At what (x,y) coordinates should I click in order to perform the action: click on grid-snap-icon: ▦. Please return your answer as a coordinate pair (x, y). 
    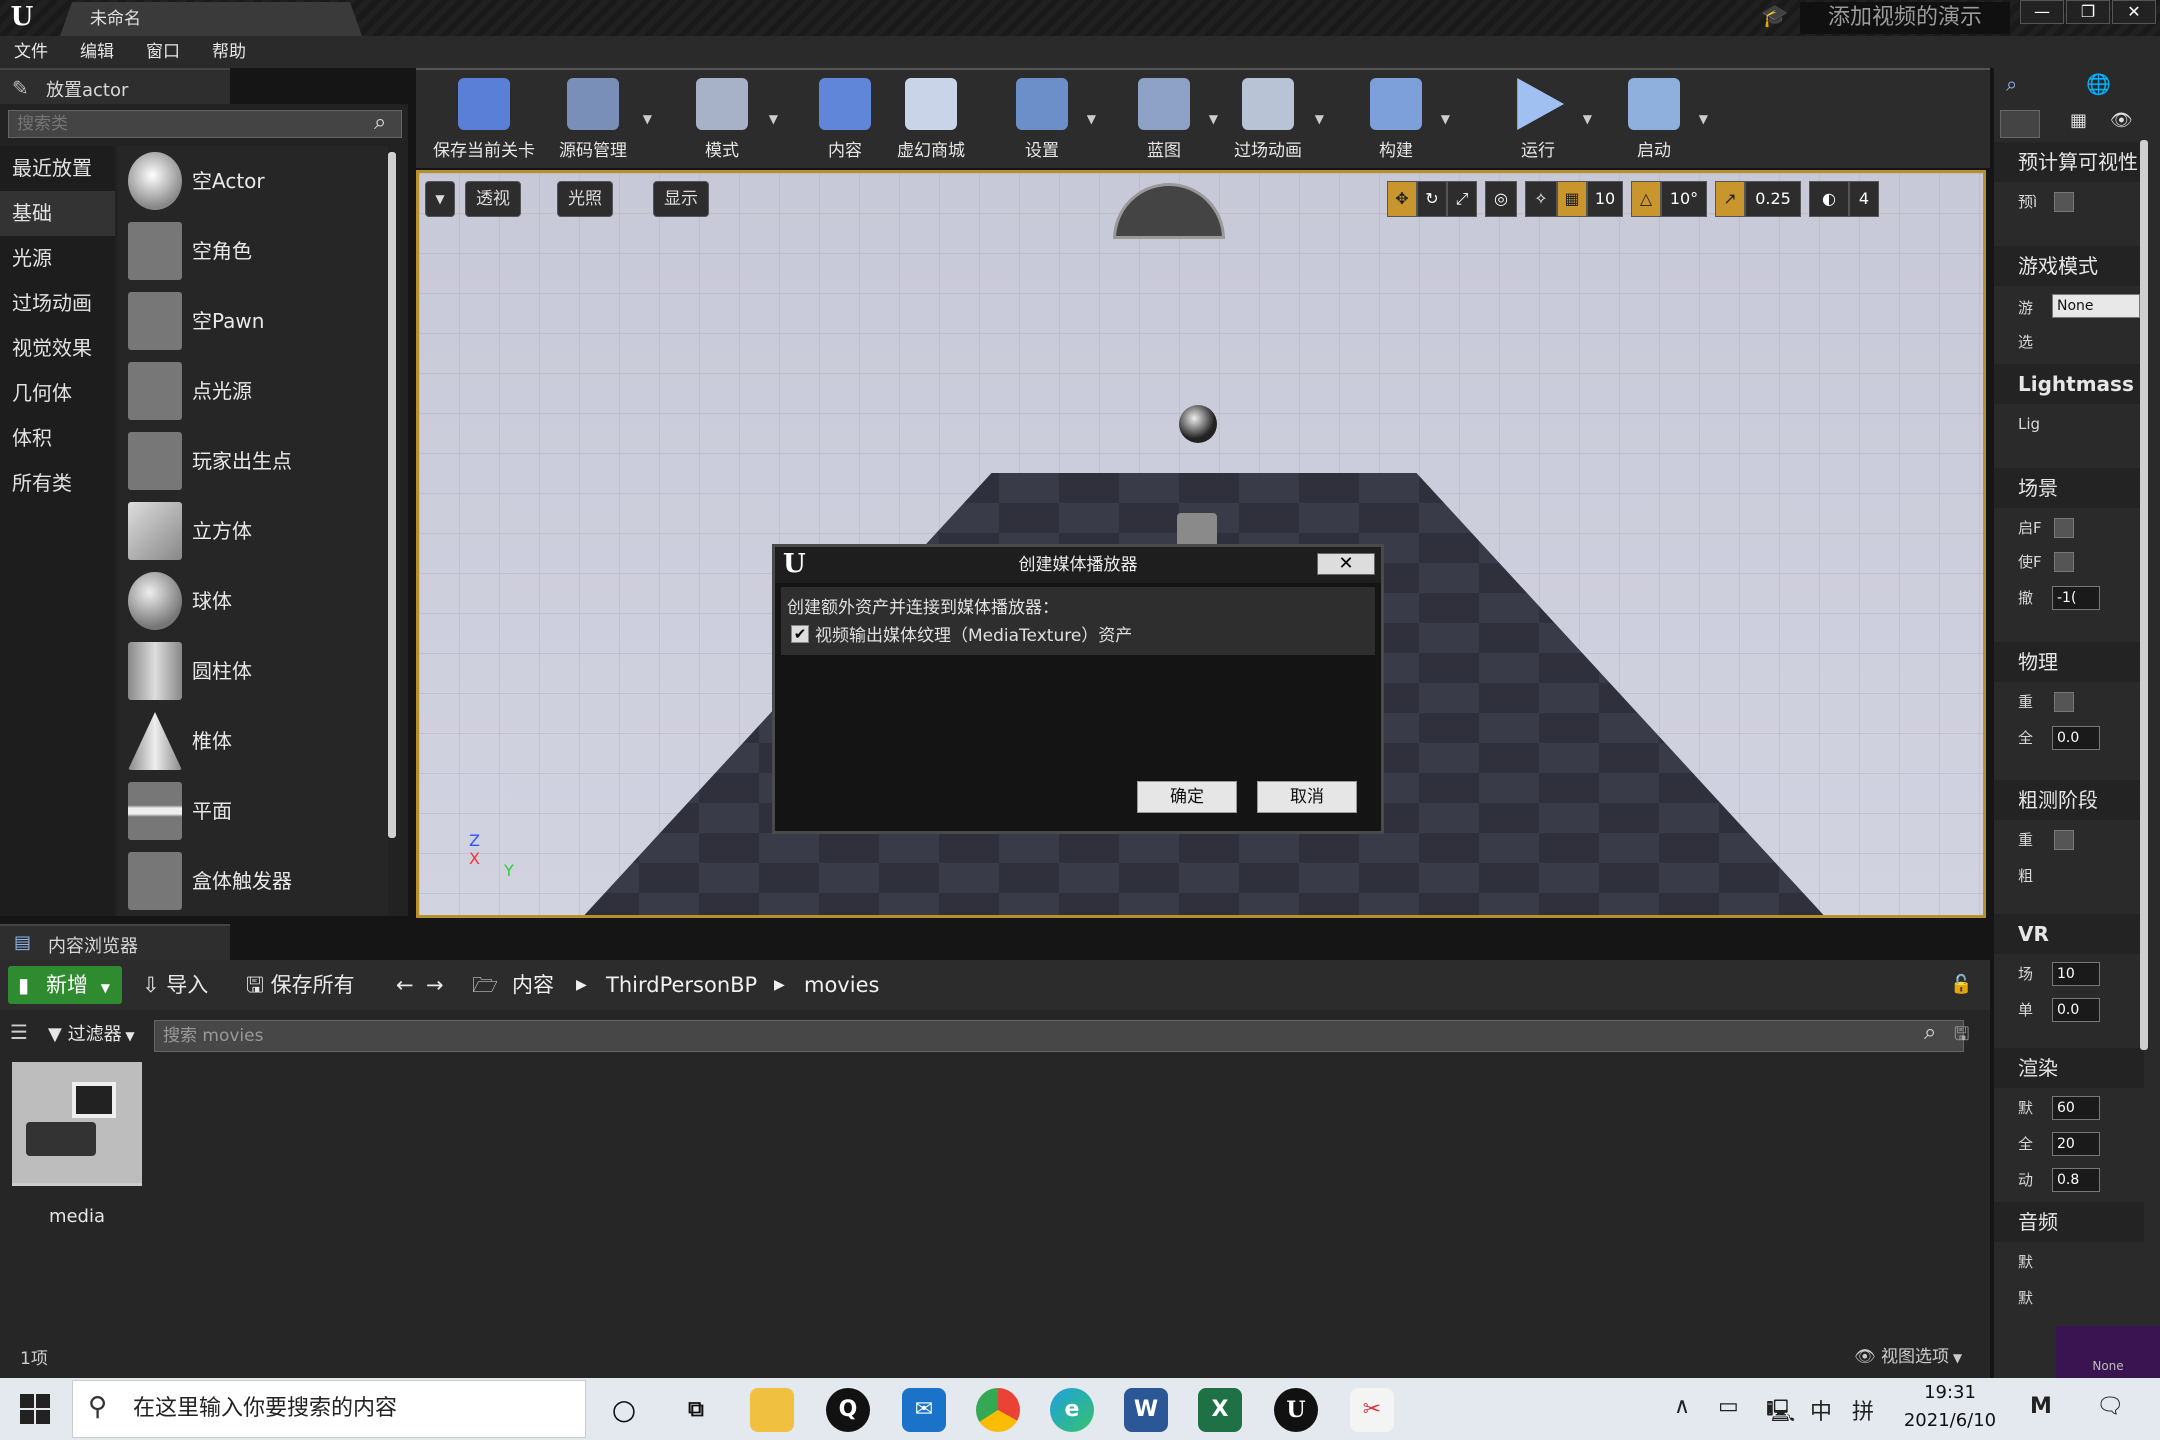
    Looking at the image, I should click on (1572, 199).